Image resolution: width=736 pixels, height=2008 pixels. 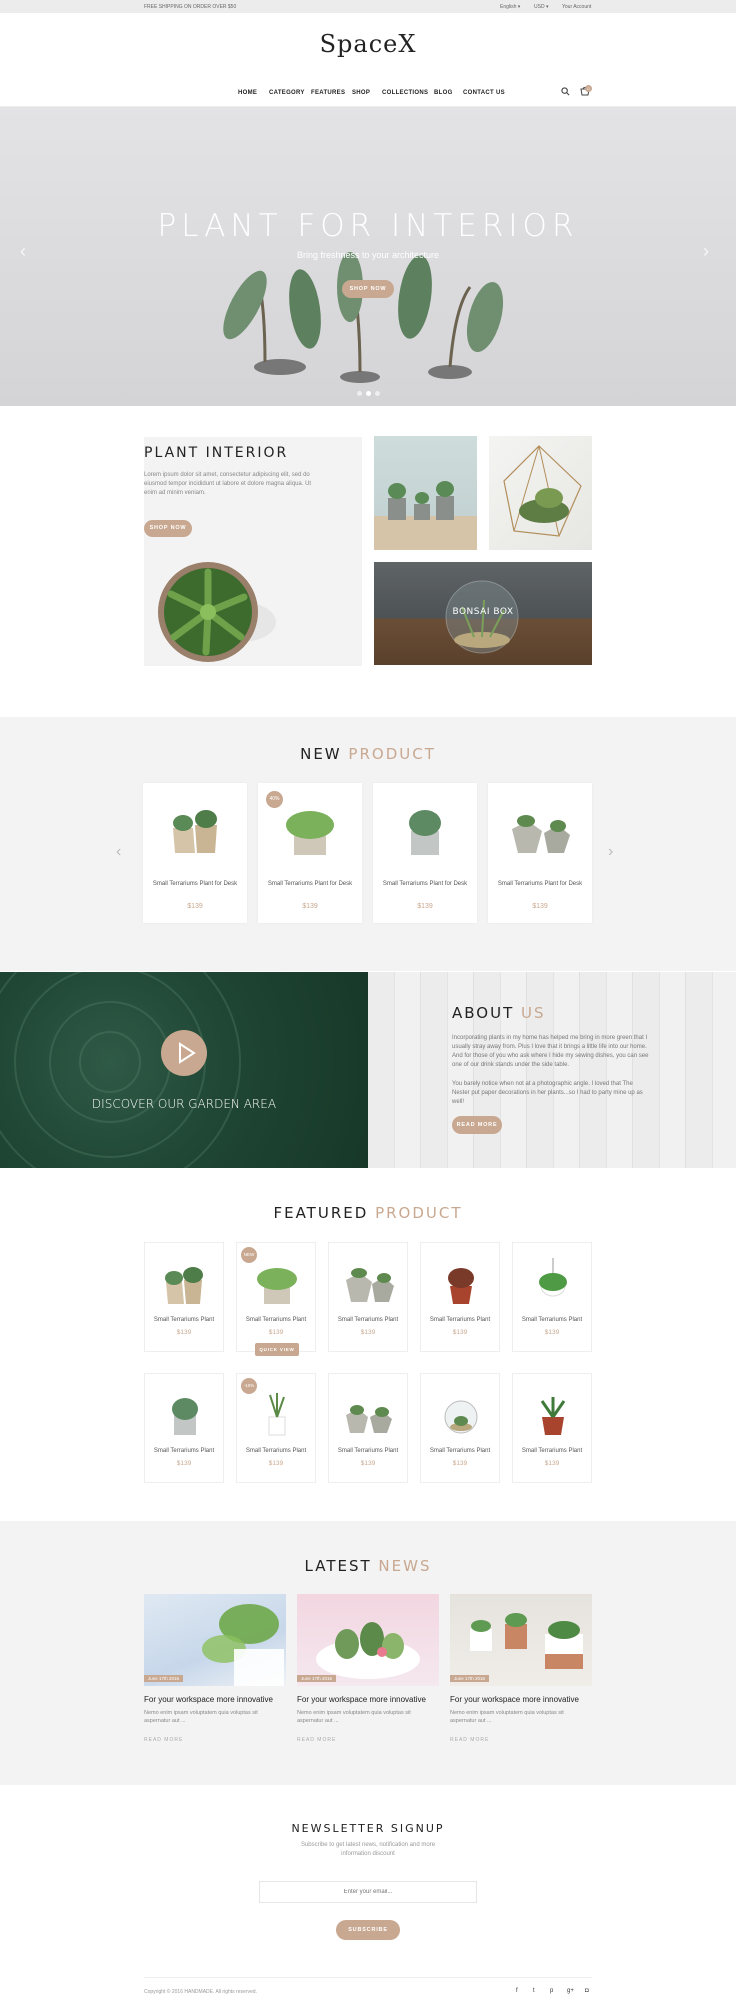 I want to click on currency-select: USD ▾, so click(x=541, y=7).